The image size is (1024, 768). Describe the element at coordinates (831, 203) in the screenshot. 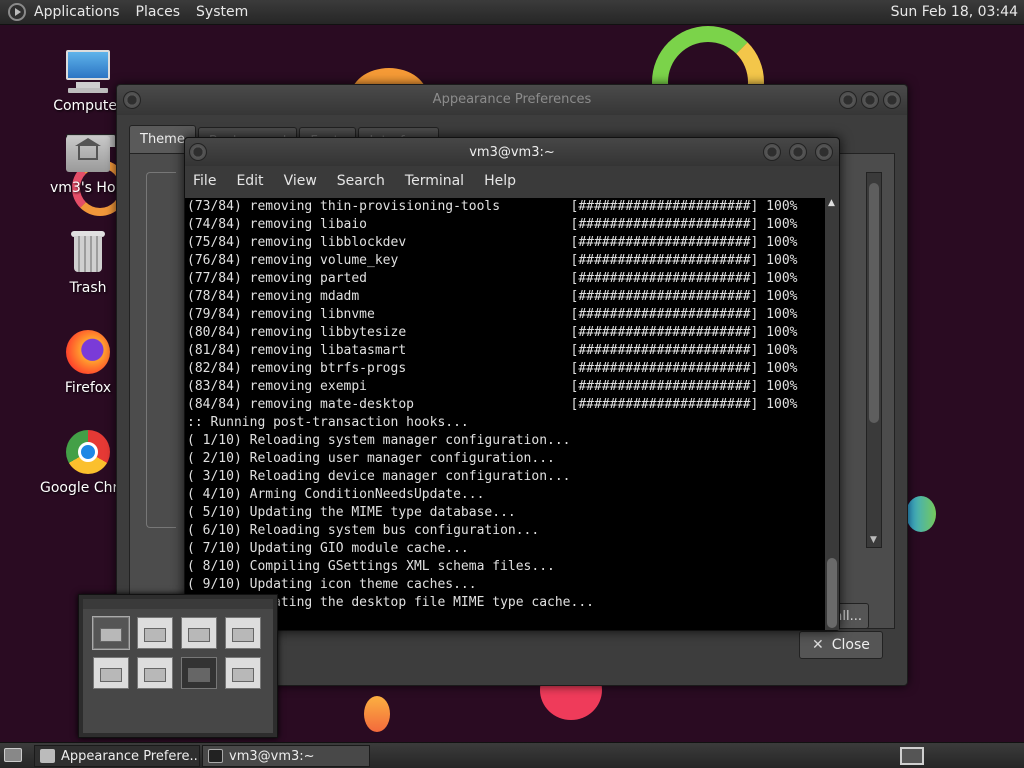

I see `scroll-up-arrow-icon: ▲` at that location.